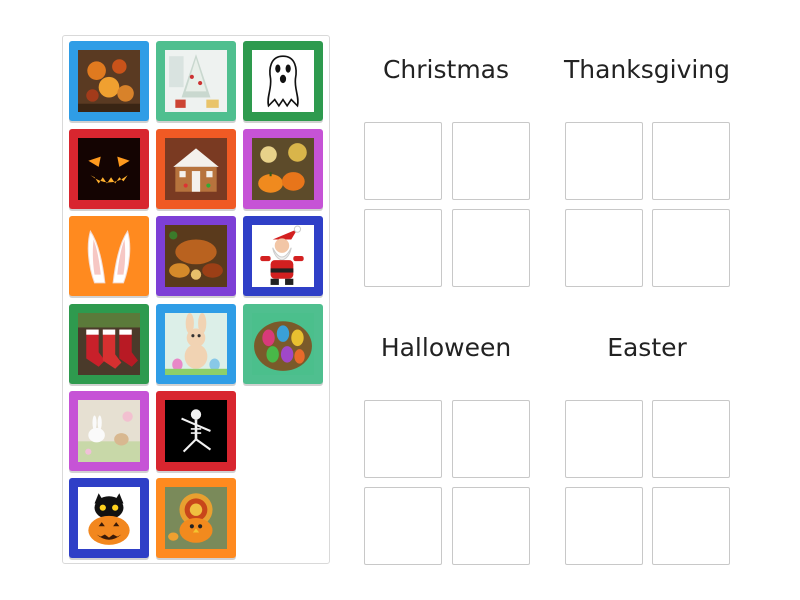 The width and height of the screenshot is (800, 600). I want to click on tile-easter-bunny, so click(196, 344).